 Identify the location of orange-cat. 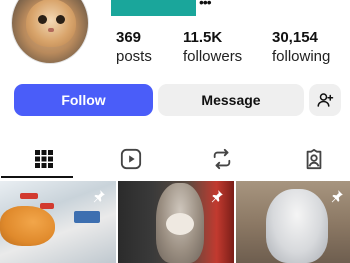
(27, 226).